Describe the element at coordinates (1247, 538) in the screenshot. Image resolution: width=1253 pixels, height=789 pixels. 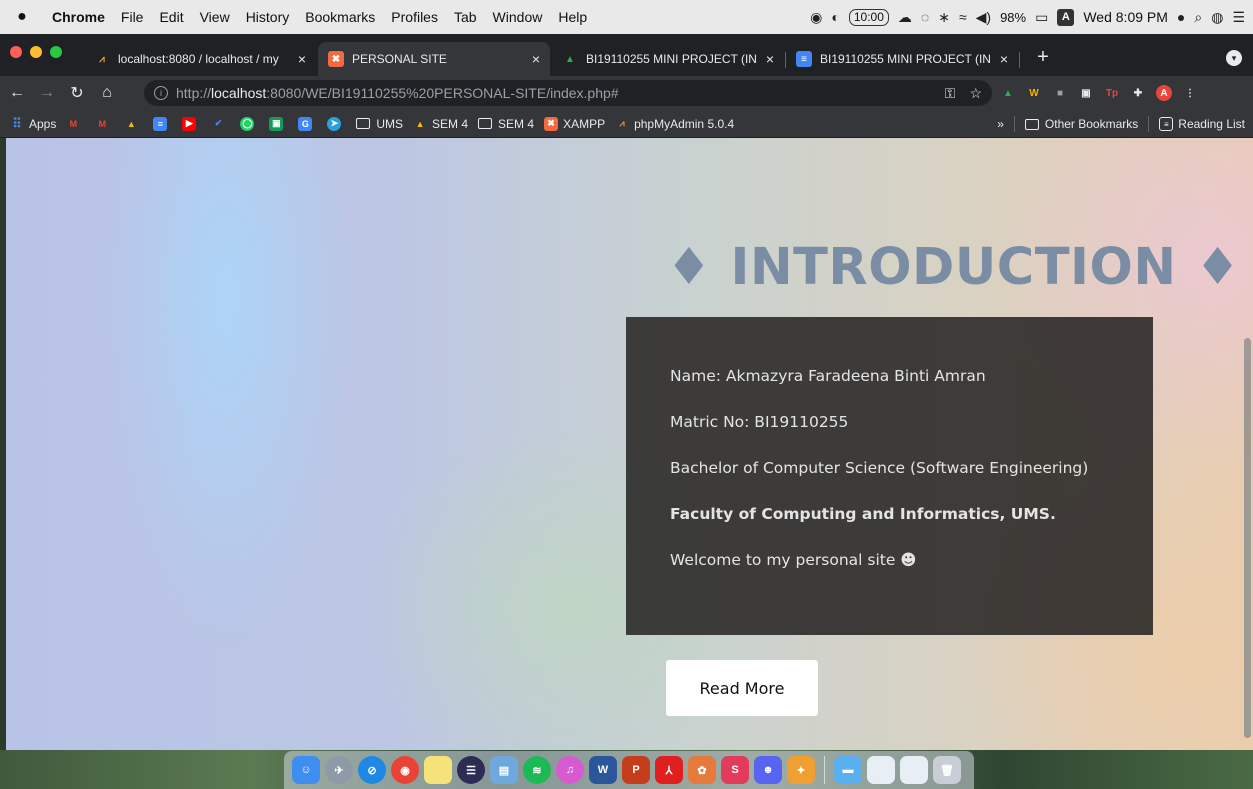
I see `scrollbar-thumb` at that location.